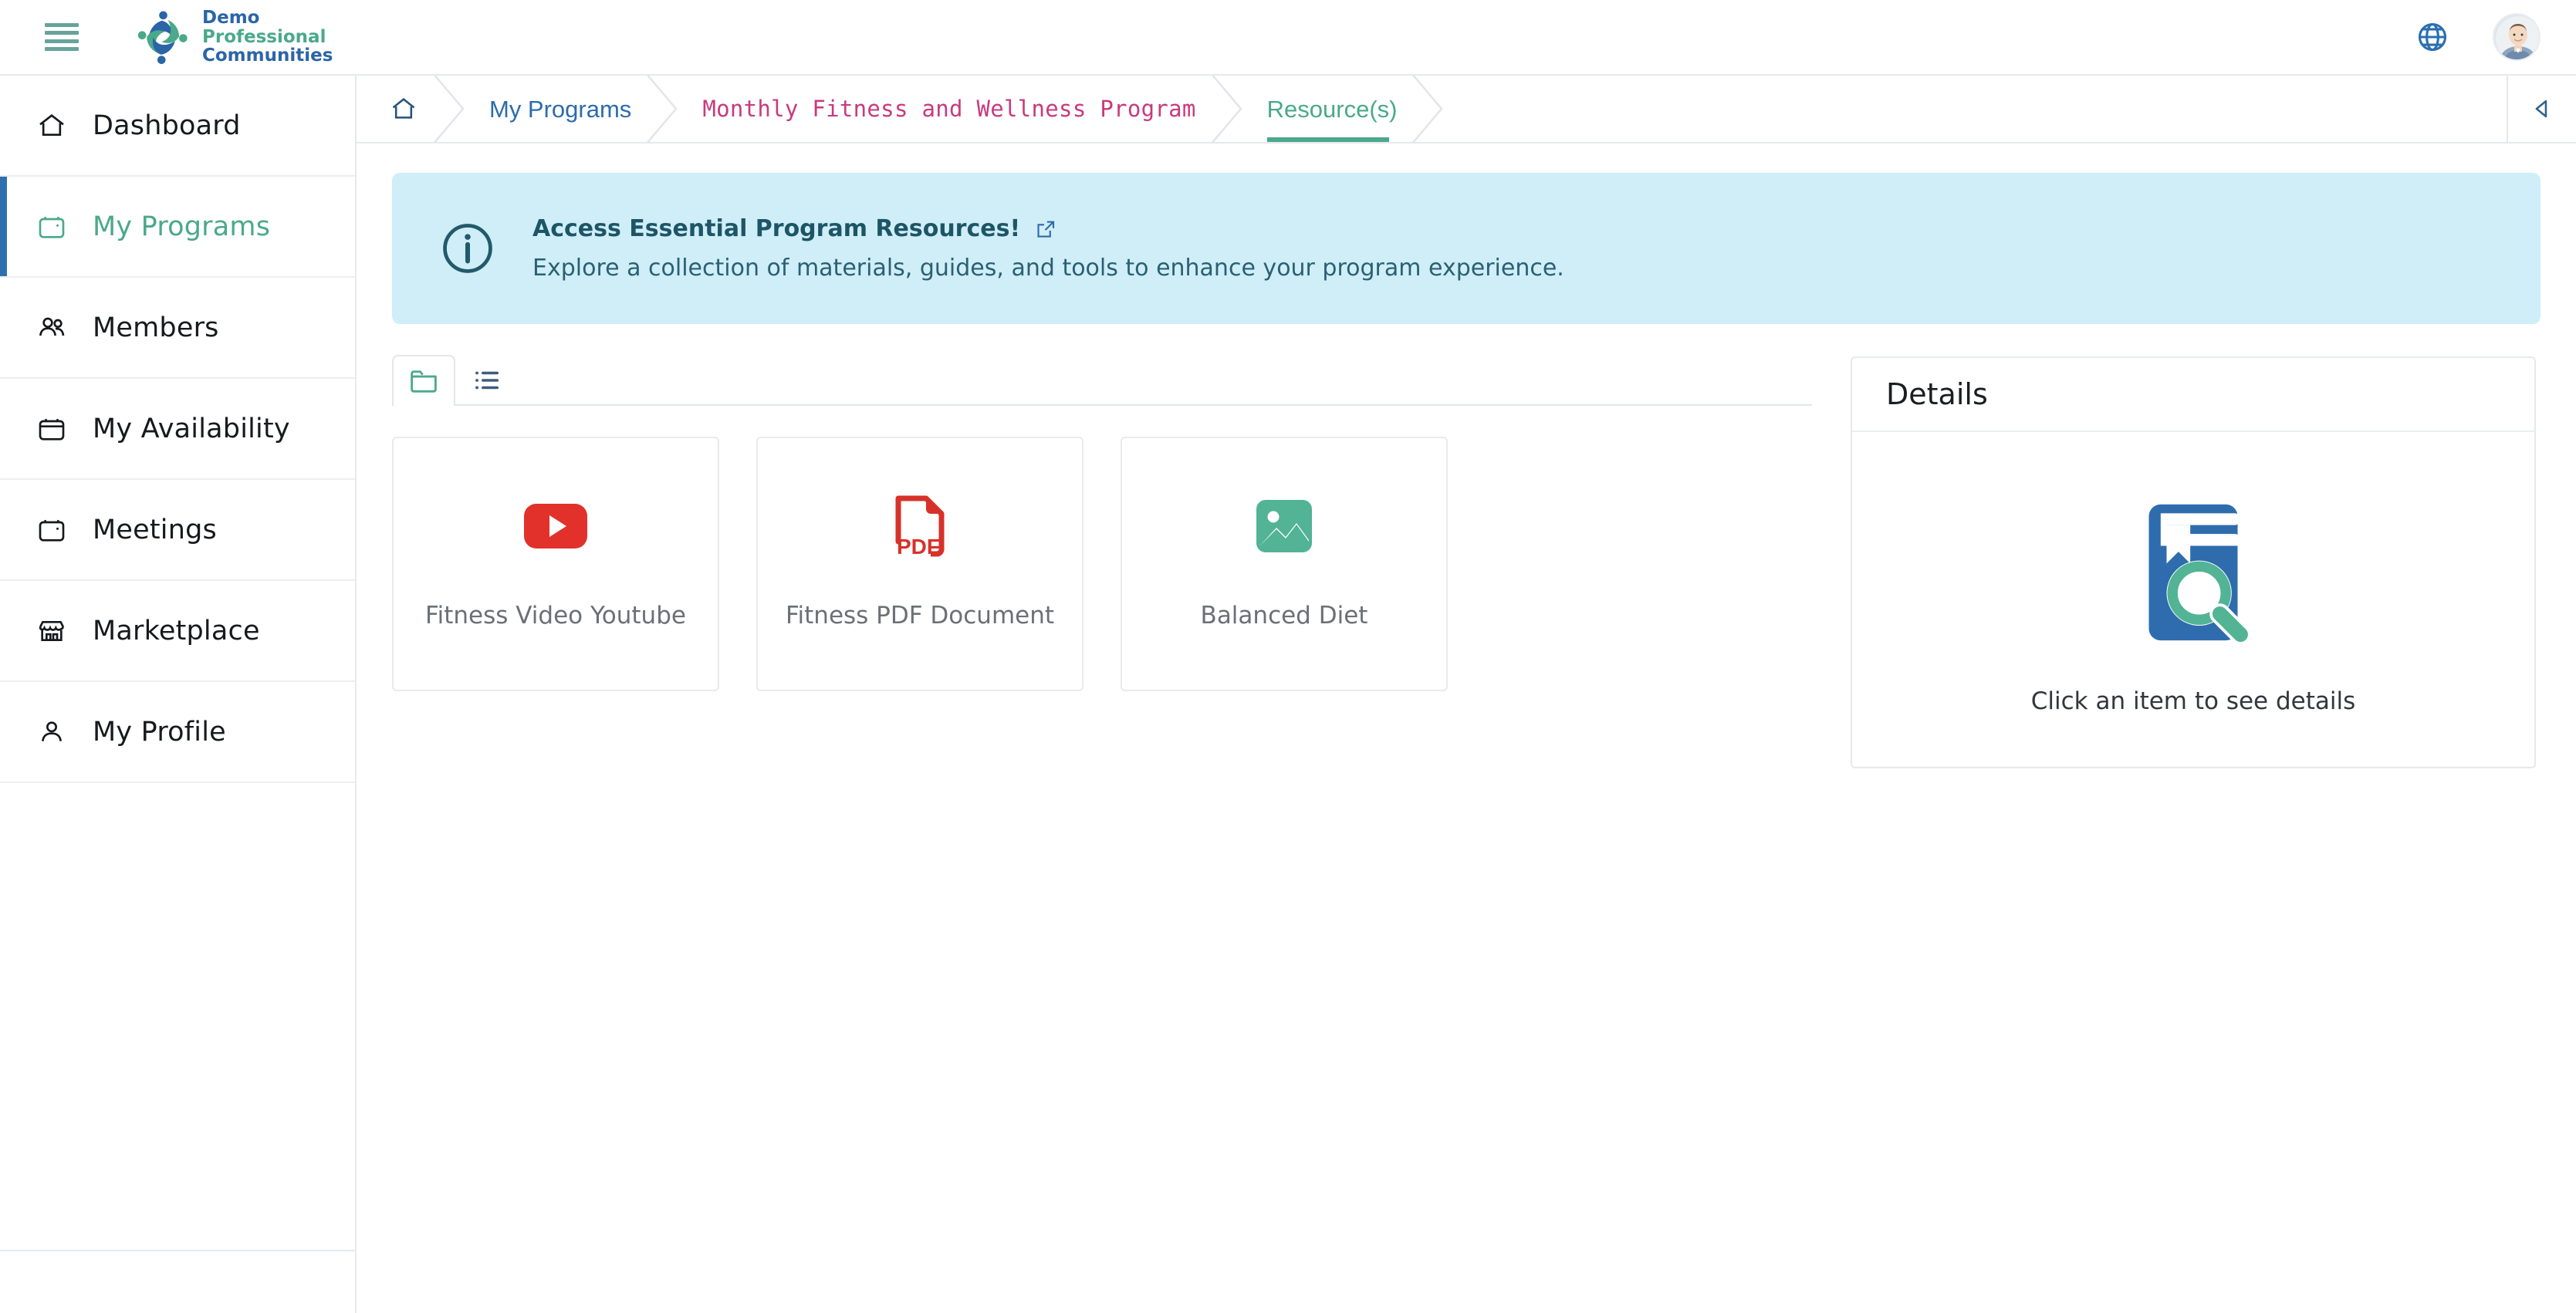 Image resolution: width=2576 pixels, height=1313 pixels. I want to click on resource-card: PDF Fitness PDF Document, so click(919, 564).